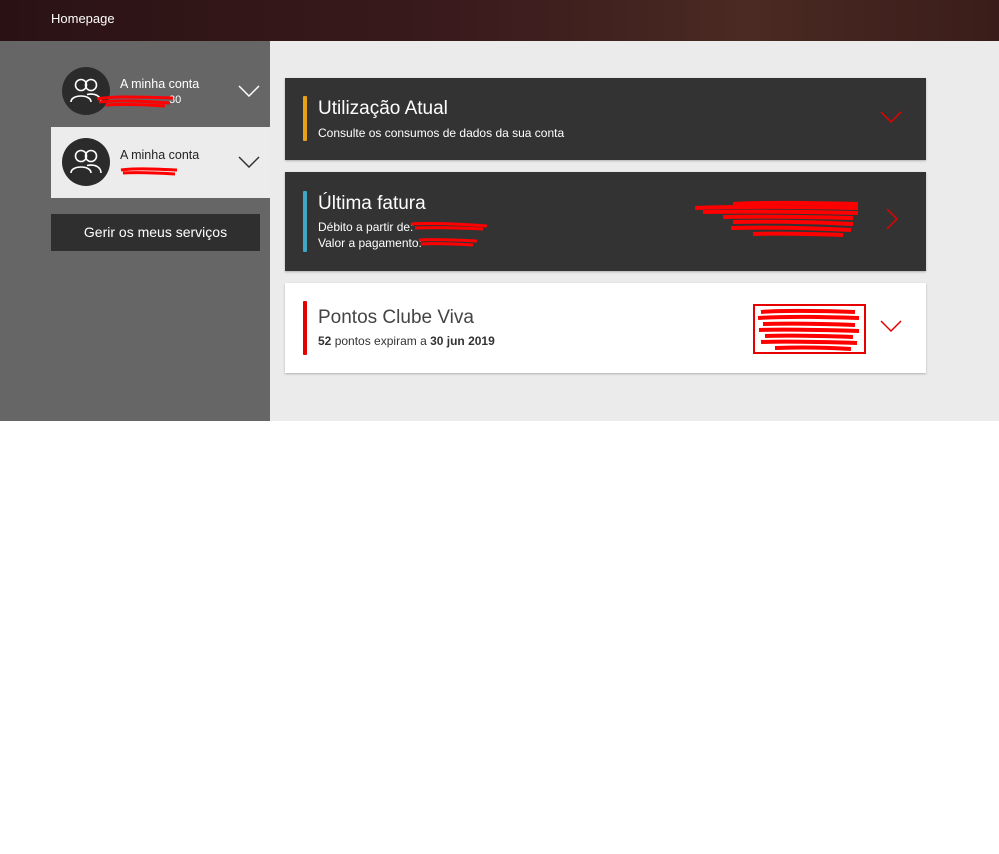 The height and width of the screenshot is (854, 999). What do you see at coordinates (325, 341) in the screenshot?
I see `points-value: 52` at bounding box center [325, 341].